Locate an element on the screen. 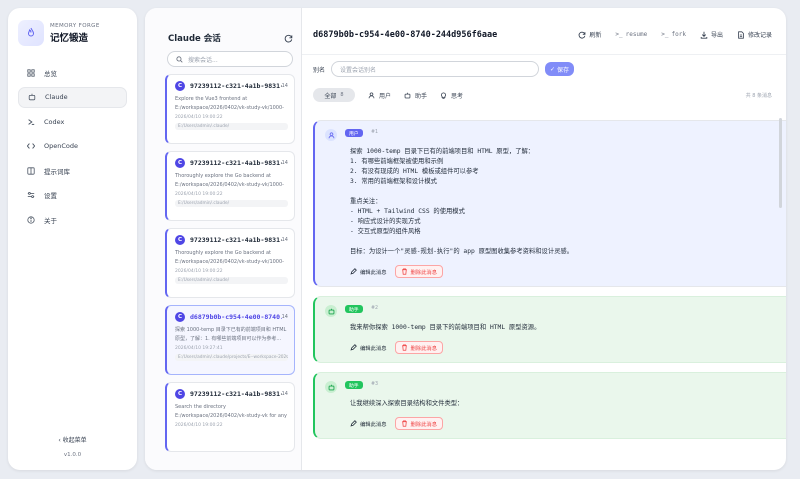 The height and width of the screenshot is (479, 800). change-log-label: 修改记录 is located at coordinates (759, 35).